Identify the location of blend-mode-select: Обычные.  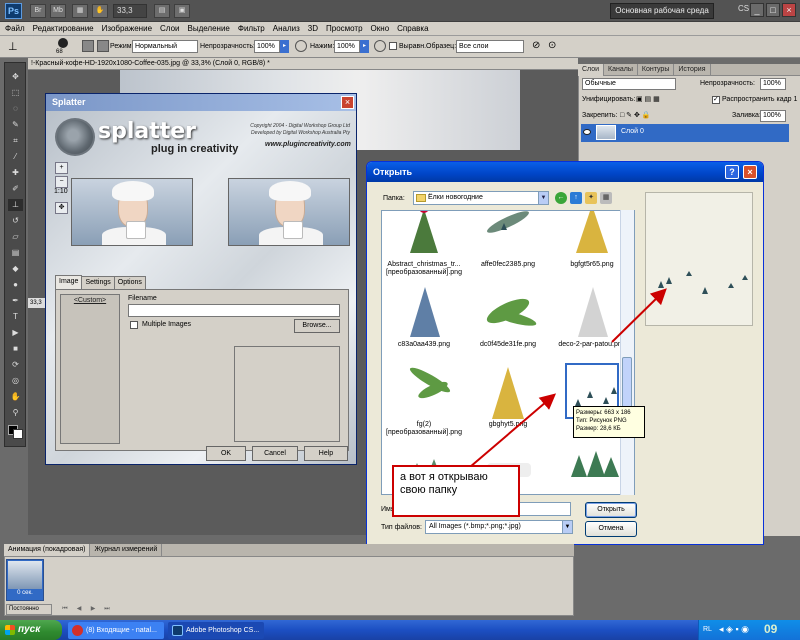
(629, 84).